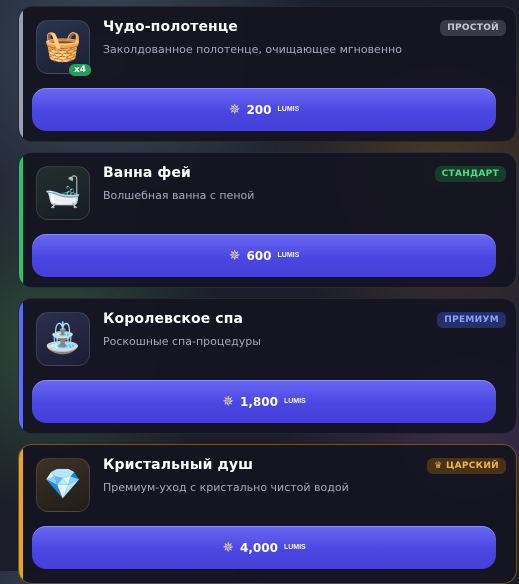  What do you see at coordinates (178, 465) in the screenshot?
I see `item-title: Кристальный душ` at bounding box center [178, 465].